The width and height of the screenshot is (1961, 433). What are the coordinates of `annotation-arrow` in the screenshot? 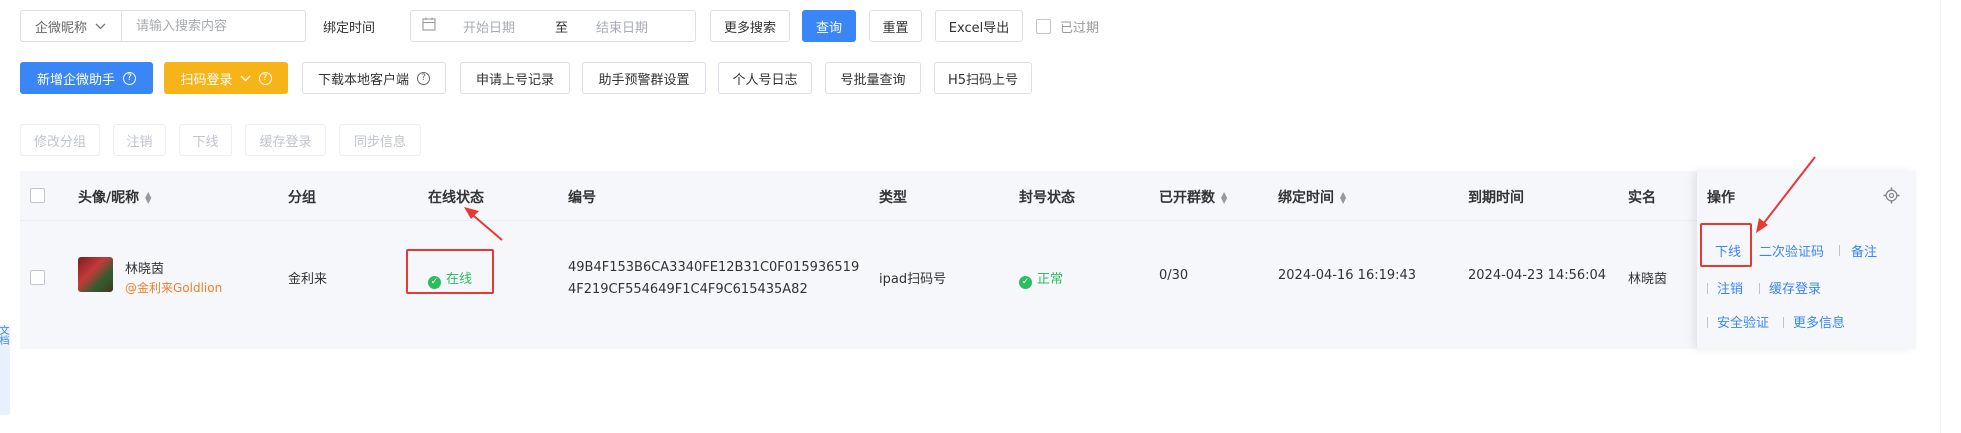 It's located at (1787, 192).